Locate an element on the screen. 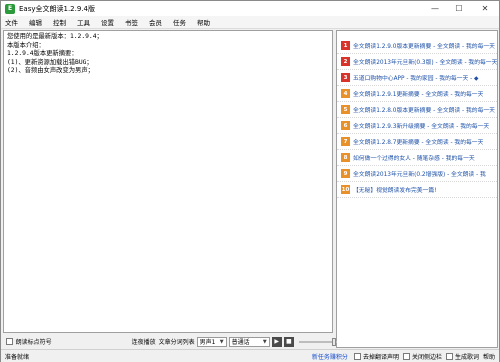 The image size is (500, 362). minimize-button: — is located at coordinates (435, 8).